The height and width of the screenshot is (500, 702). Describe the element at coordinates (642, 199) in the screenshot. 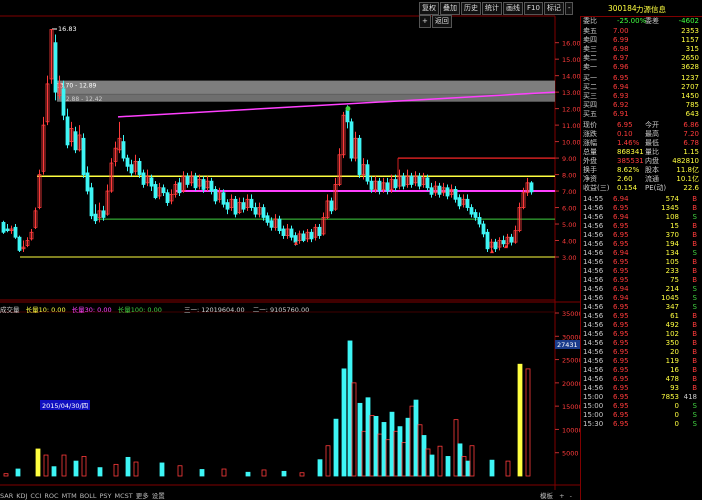

I see `tick-row: 14:55 6.94 574 B` at that location.